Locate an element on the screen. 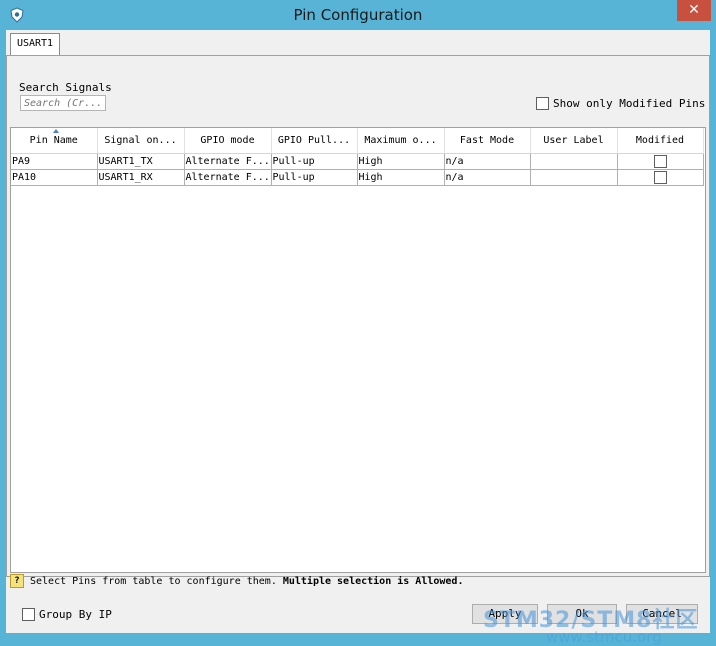  close-button: ✕ is located at coordinates (694, 10).